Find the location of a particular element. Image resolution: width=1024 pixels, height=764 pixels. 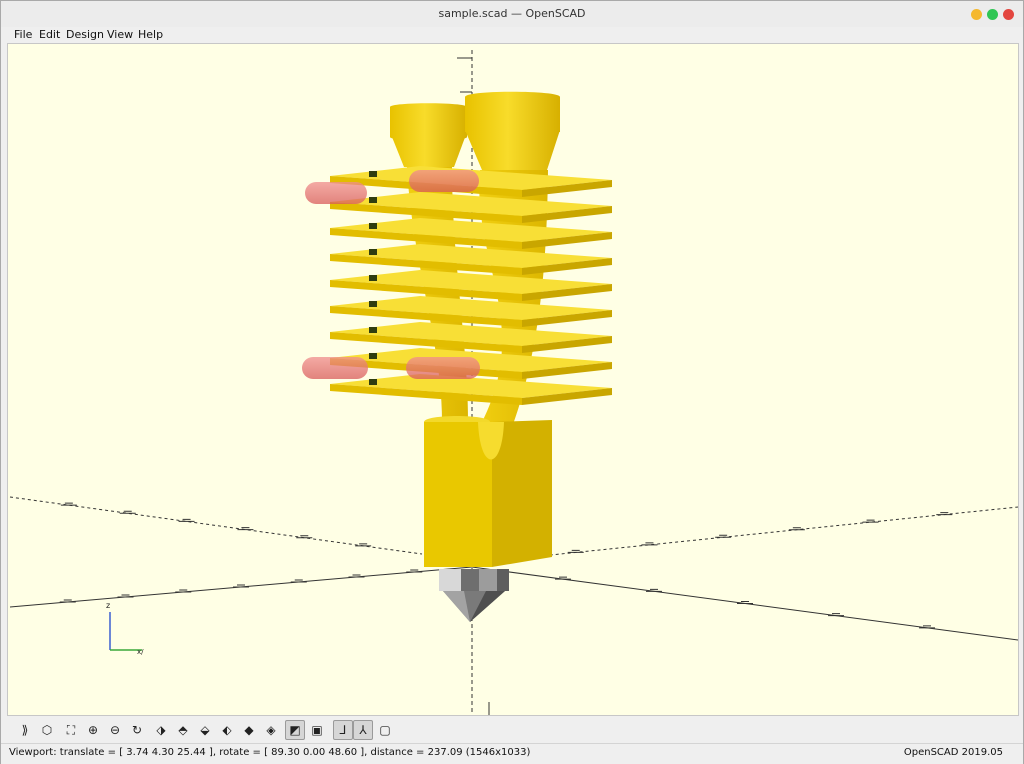

funnel-right-cone is located at coordinates (512, 150).